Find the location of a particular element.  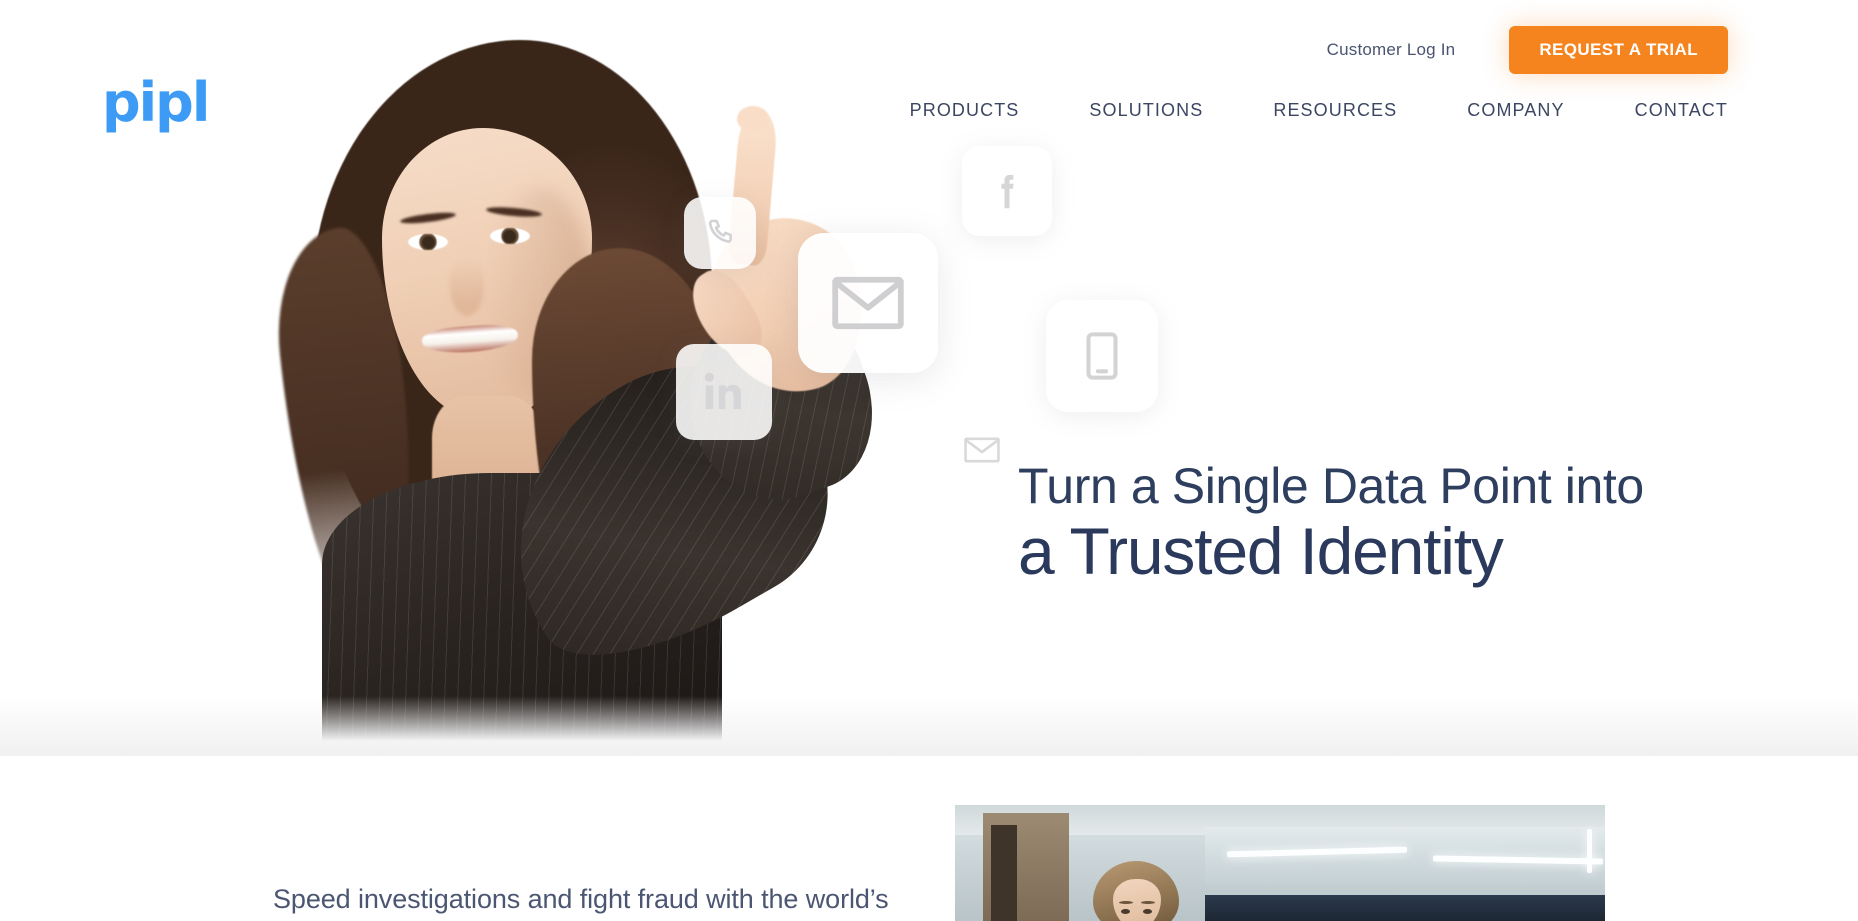

header-utility-bar: Customer Log In REQUEST A TRIAL is located at coordinates (1527, 50).